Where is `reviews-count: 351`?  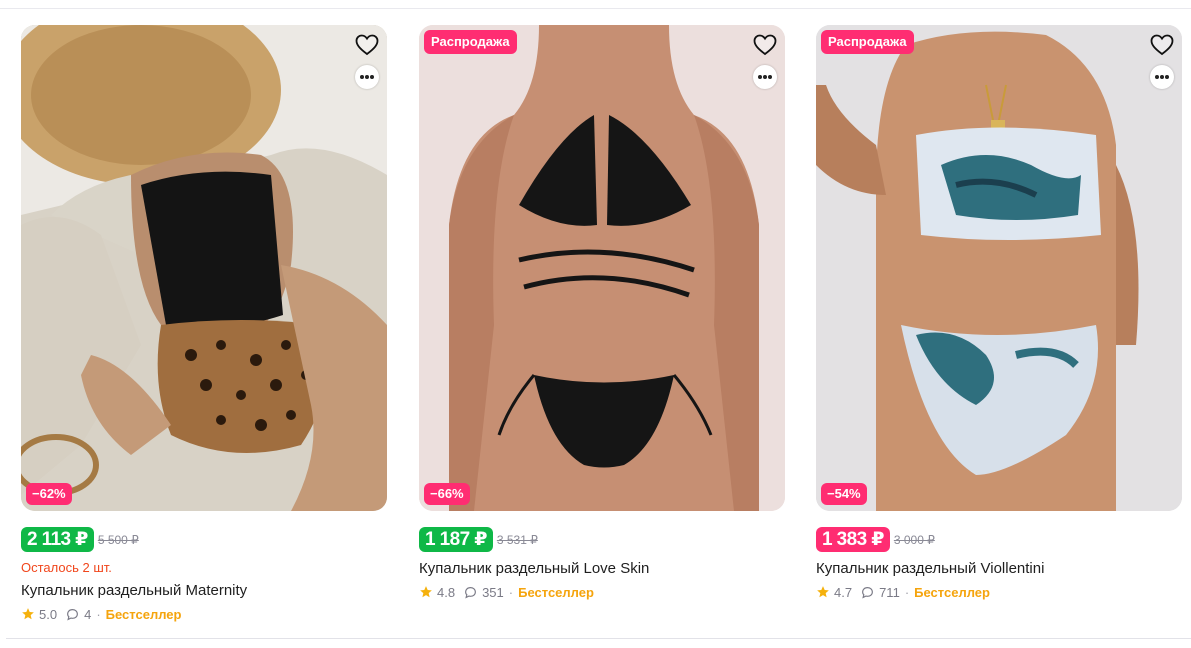
reviews-count: 351 is located at coordinates (493, 592).